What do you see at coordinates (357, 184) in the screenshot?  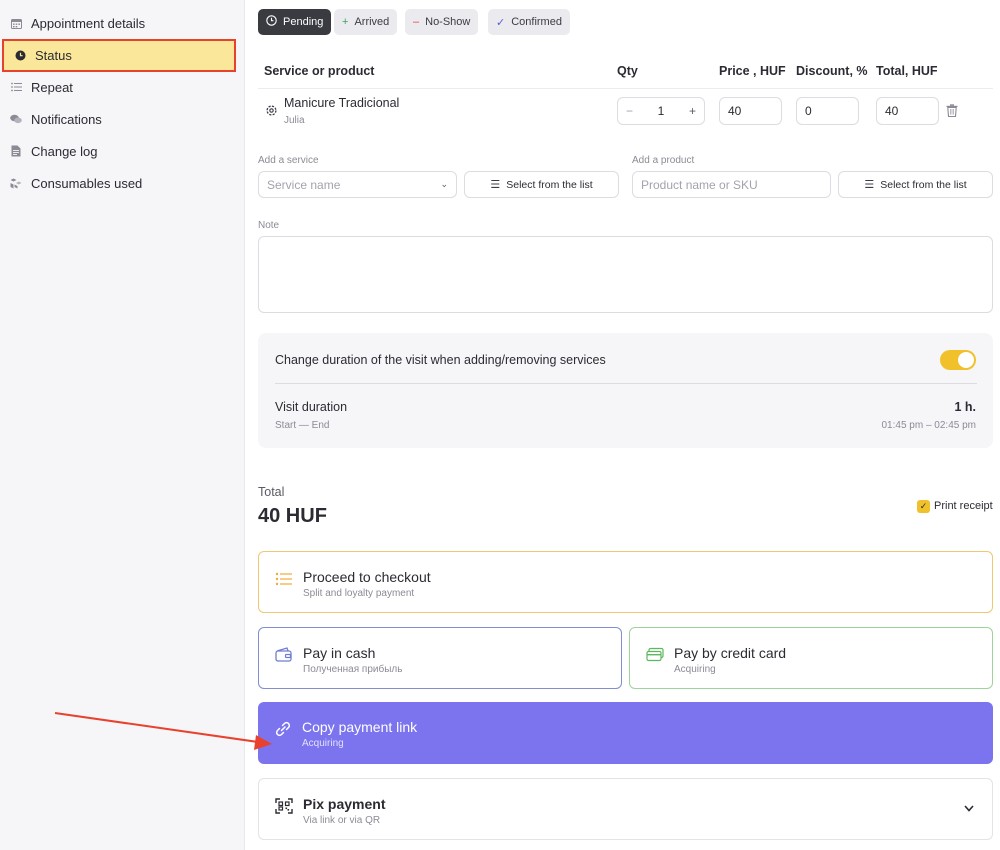 I see `service-search-select: Service name ⌄` at bounding box center [357, 184].